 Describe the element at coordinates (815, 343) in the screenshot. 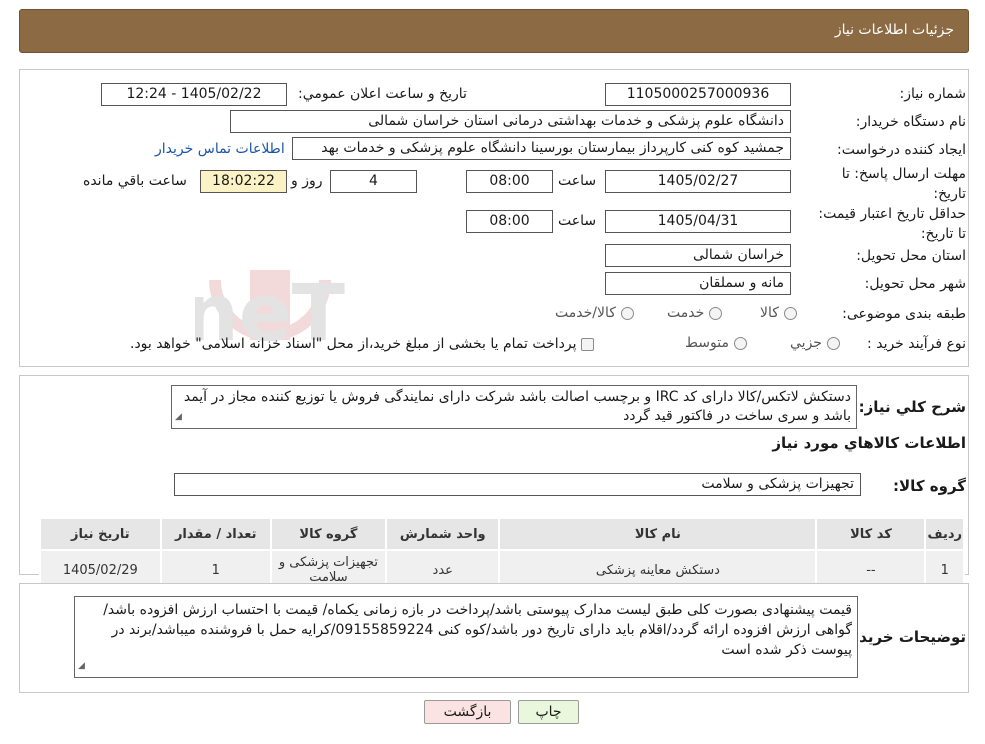

I see `process-option-minor: جزيي` at that location.